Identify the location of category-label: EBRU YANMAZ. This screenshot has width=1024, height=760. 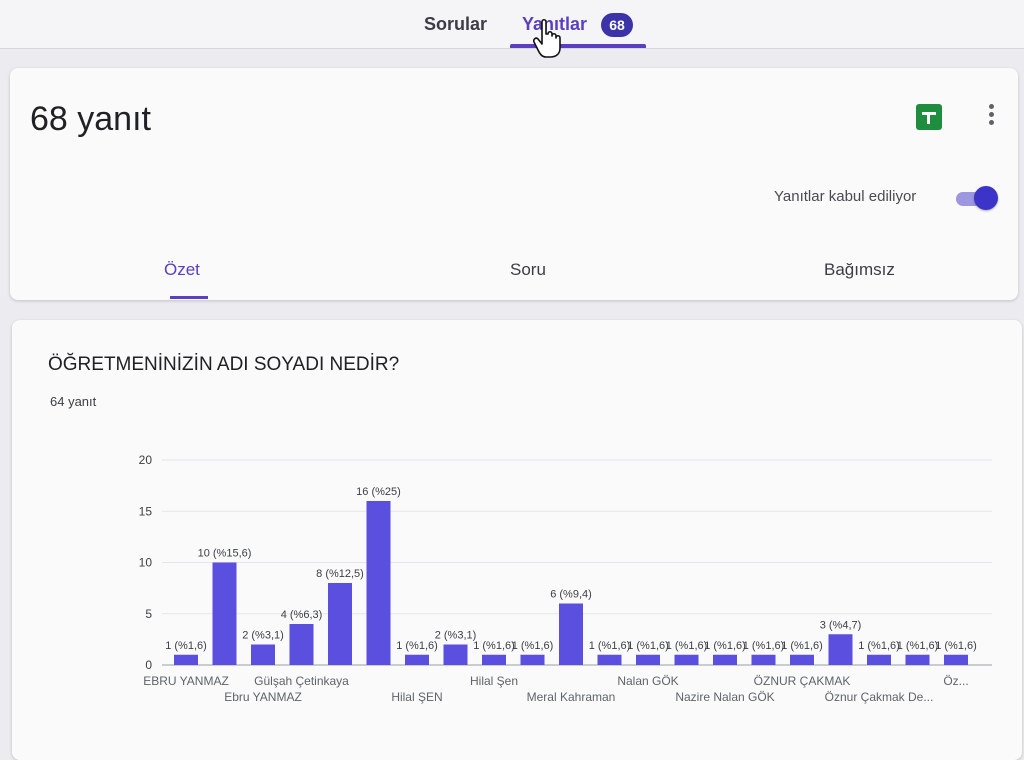
(186, 681).